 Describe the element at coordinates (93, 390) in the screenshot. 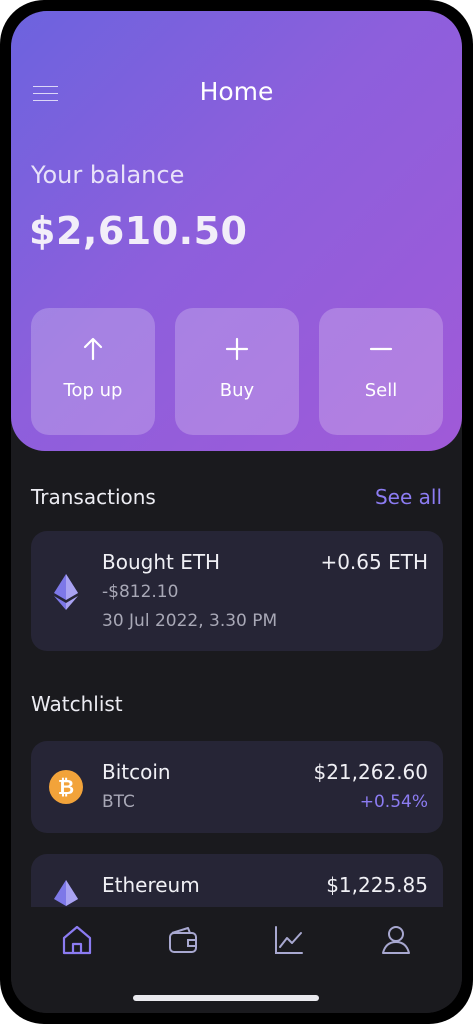

I see `top-up-label: Top up` at that location.